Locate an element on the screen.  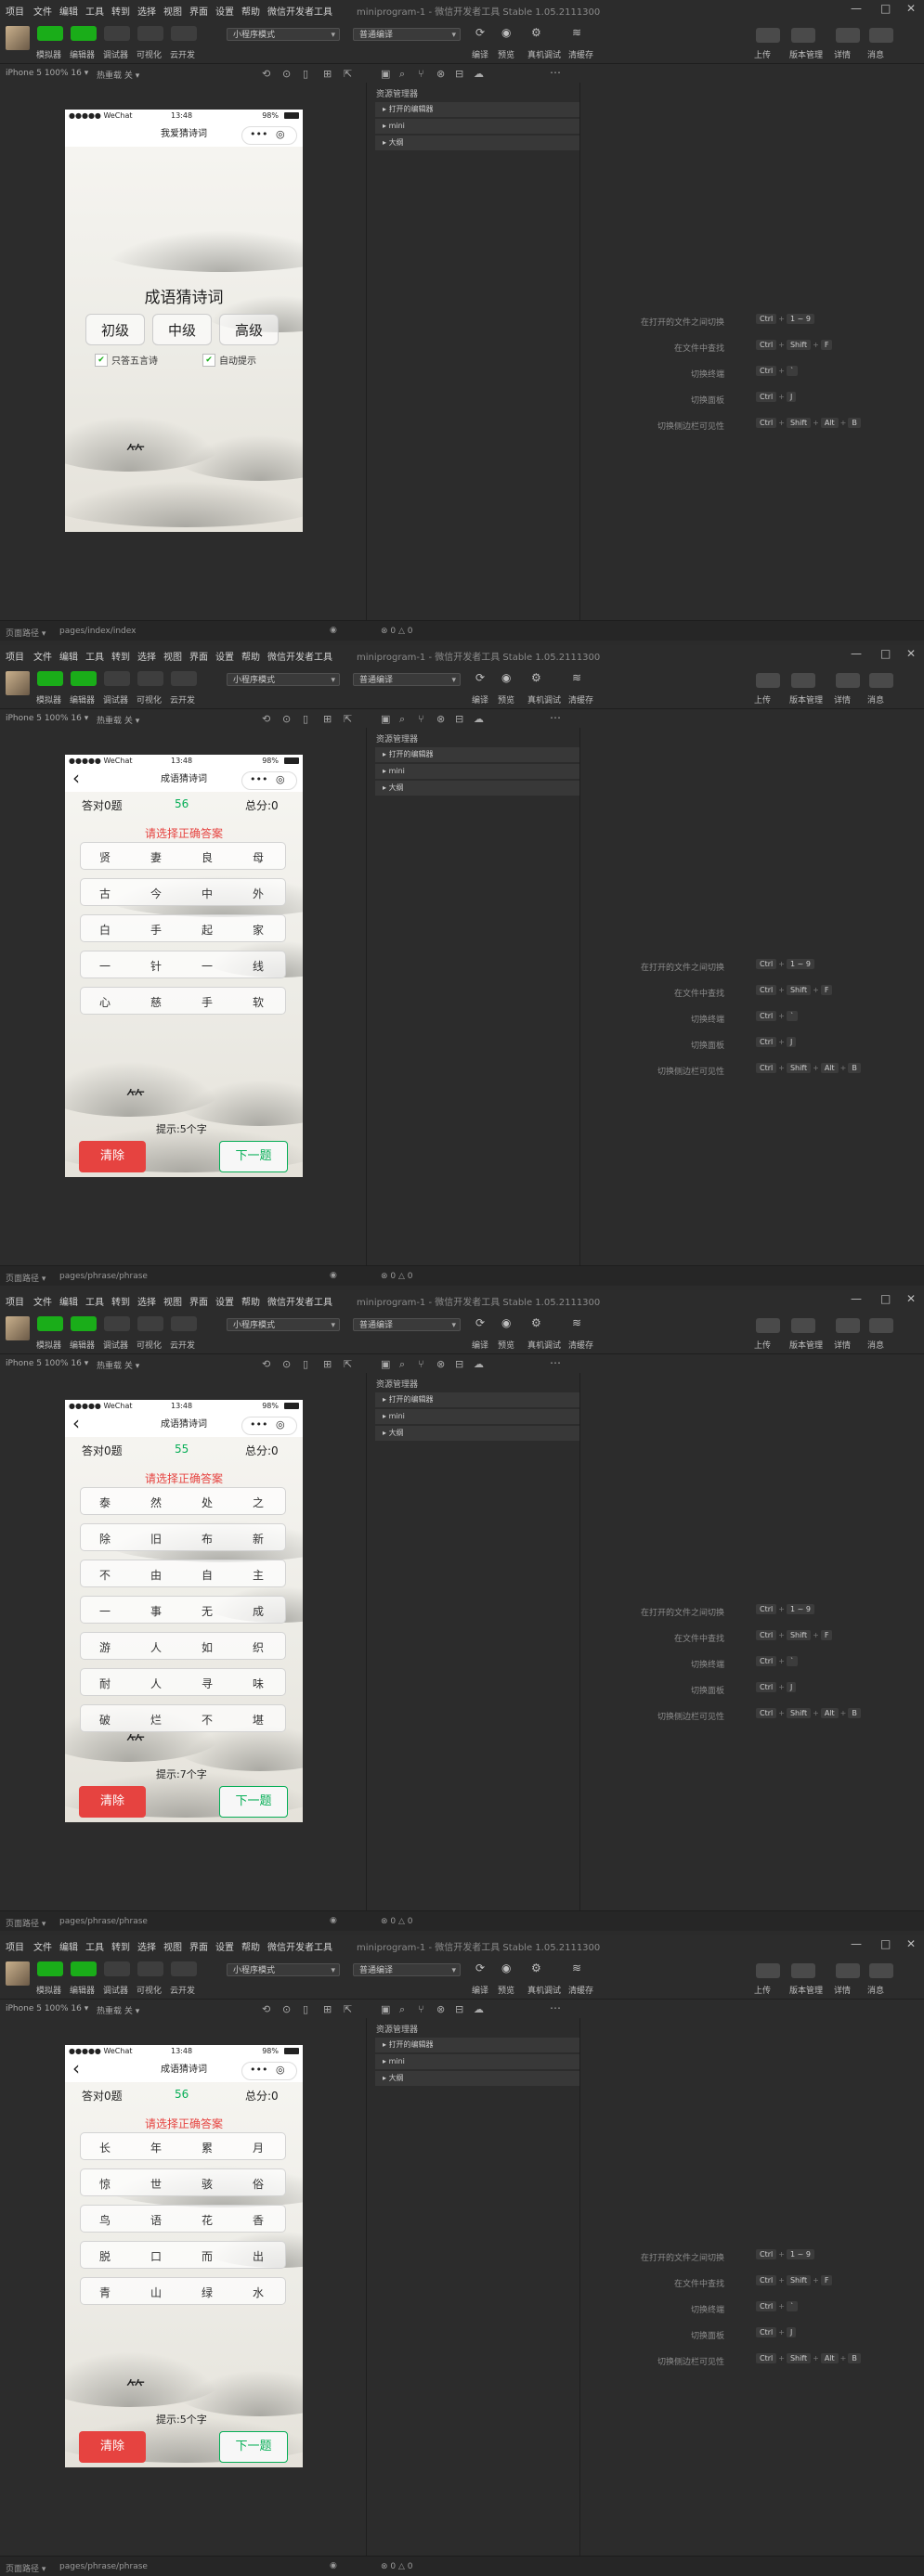
char-cell: 旧 is located at coordinates (156, 1539).